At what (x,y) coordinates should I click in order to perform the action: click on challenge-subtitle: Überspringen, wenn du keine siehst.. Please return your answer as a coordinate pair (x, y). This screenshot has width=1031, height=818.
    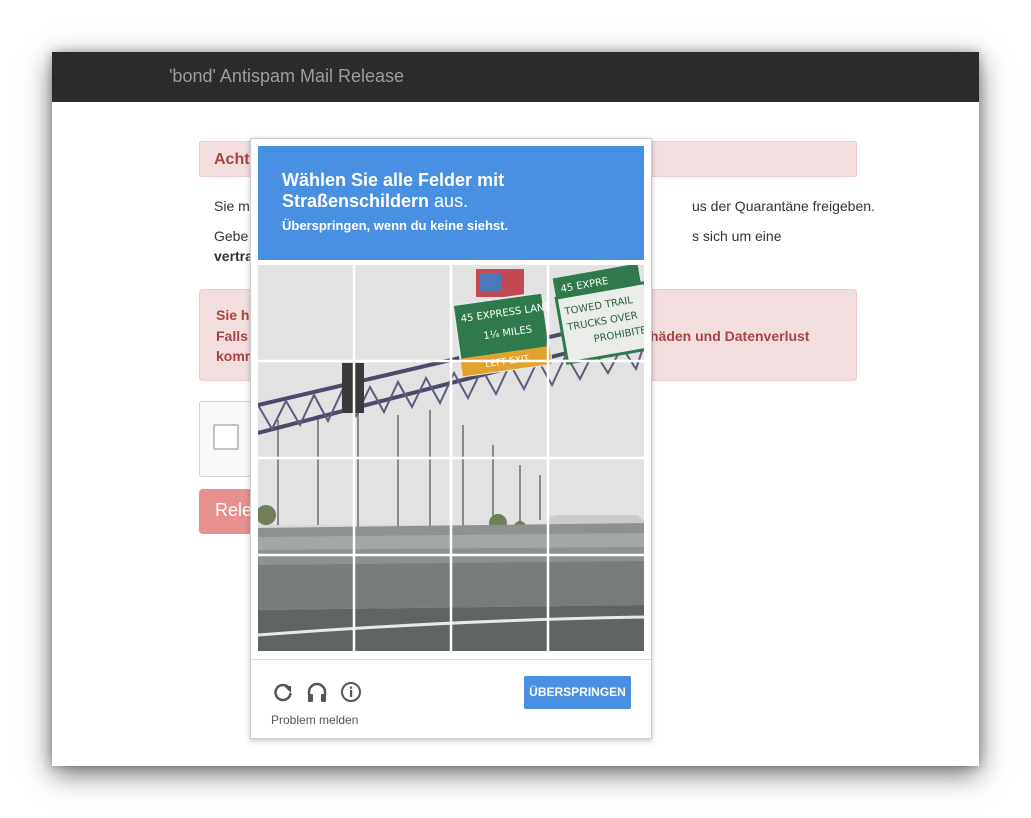
    Looking at the image, I should click on (395, 225).